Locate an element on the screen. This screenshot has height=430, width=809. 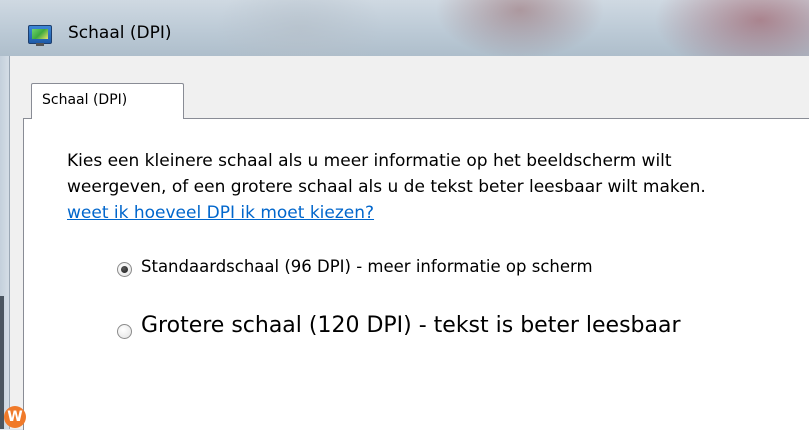
tab-schaal-dpi: Schaal (DPI) is located at coordinates (107, 101).